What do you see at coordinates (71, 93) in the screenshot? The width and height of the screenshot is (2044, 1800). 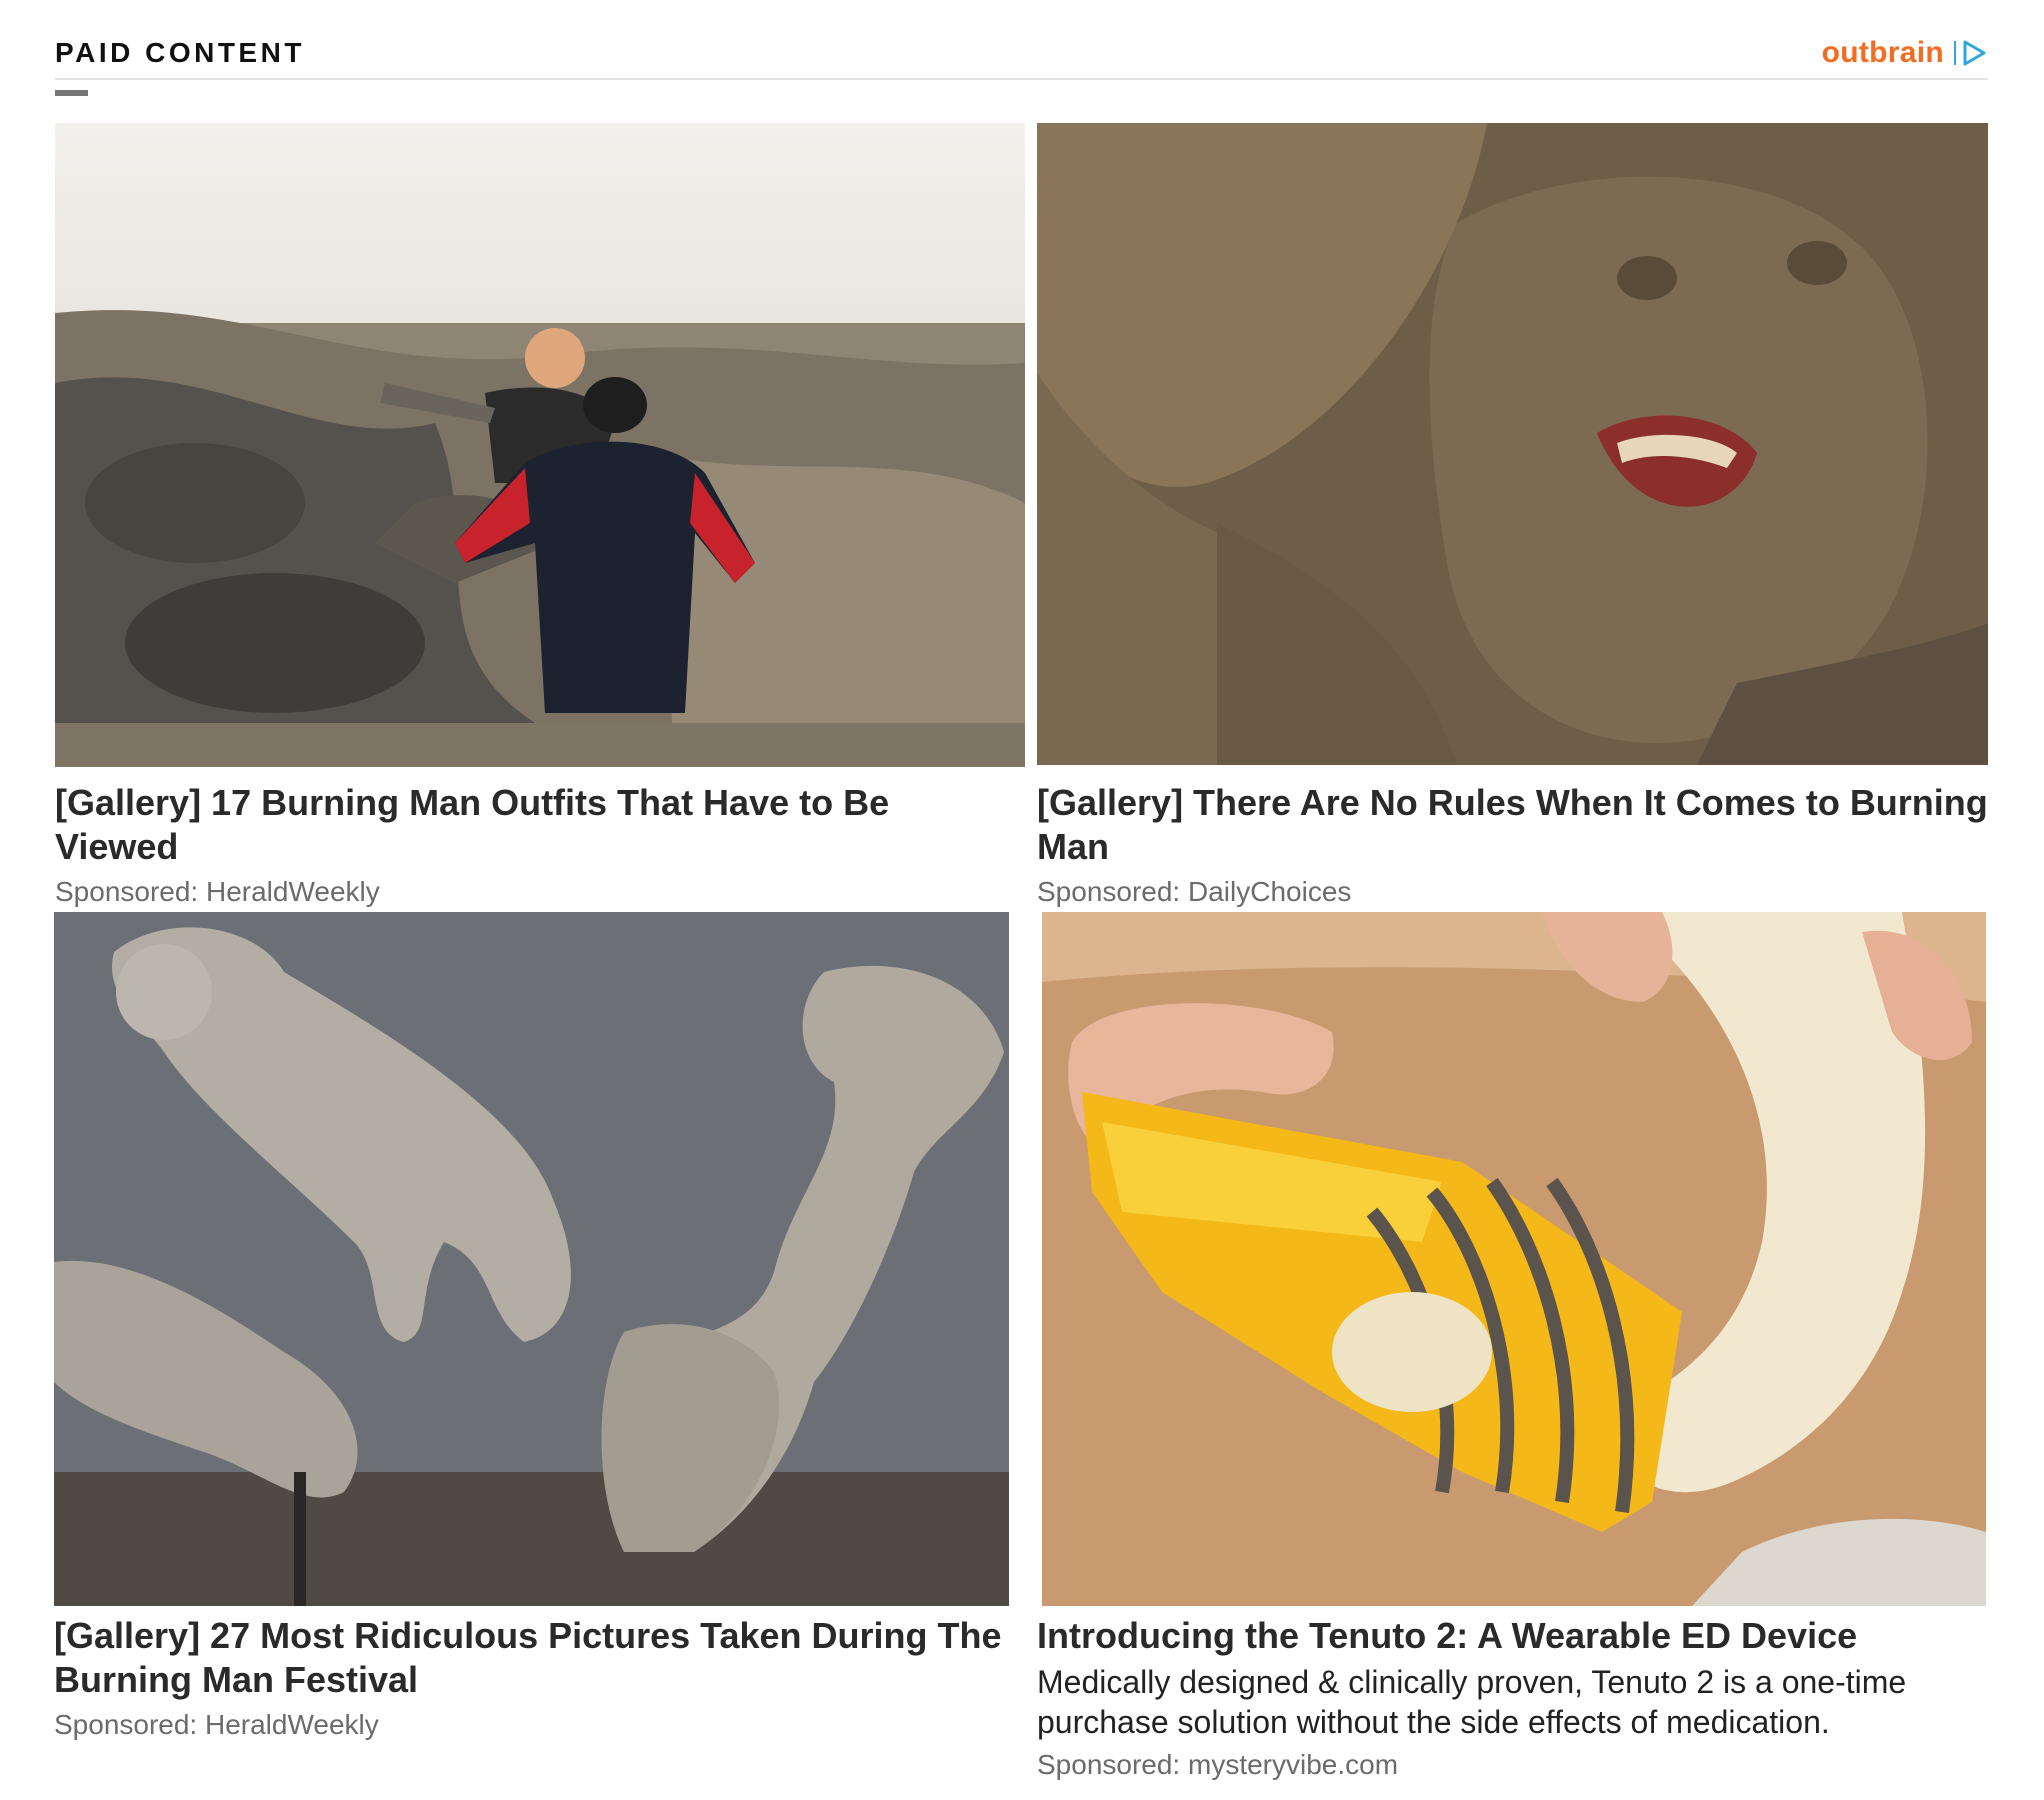 I see `header-accent-tick` at bounding box center [71, 93].